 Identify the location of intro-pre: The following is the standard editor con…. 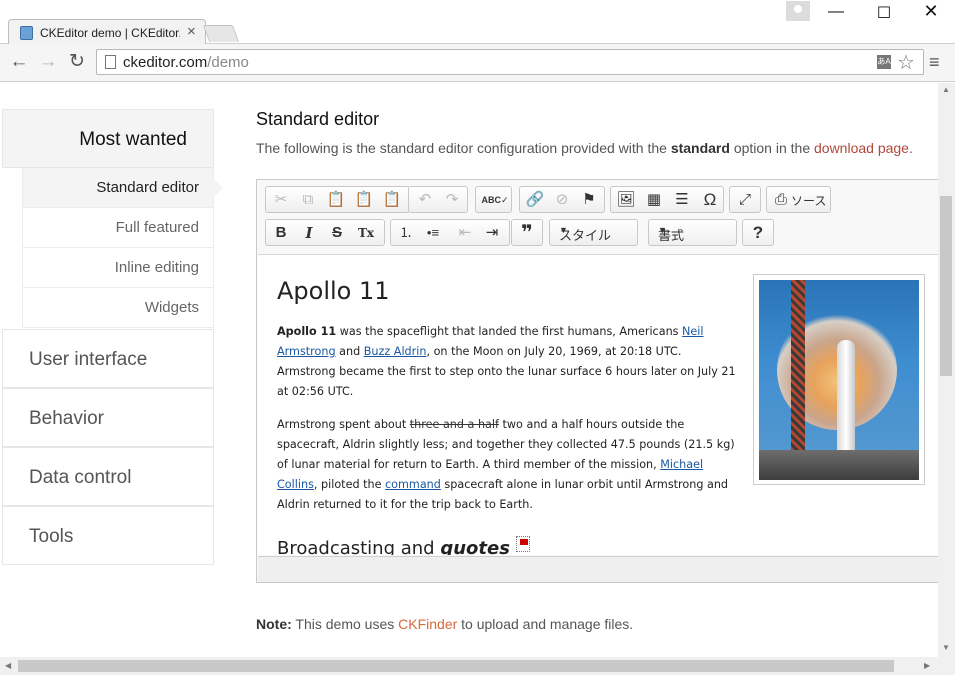
(463, 148).